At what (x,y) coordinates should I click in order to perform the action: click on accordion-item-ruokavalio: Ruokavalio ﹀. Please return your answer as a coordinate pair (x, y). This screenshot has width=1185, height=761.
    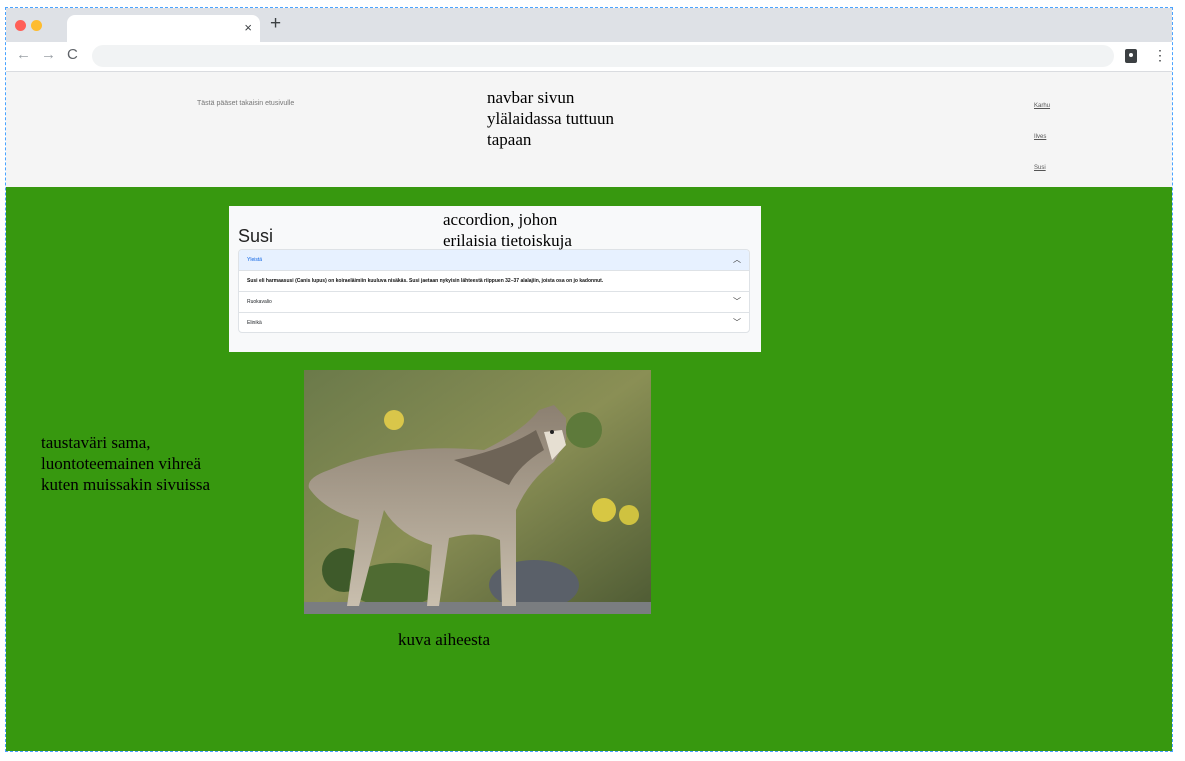
    Looking at the image, I should click on (494, 302).